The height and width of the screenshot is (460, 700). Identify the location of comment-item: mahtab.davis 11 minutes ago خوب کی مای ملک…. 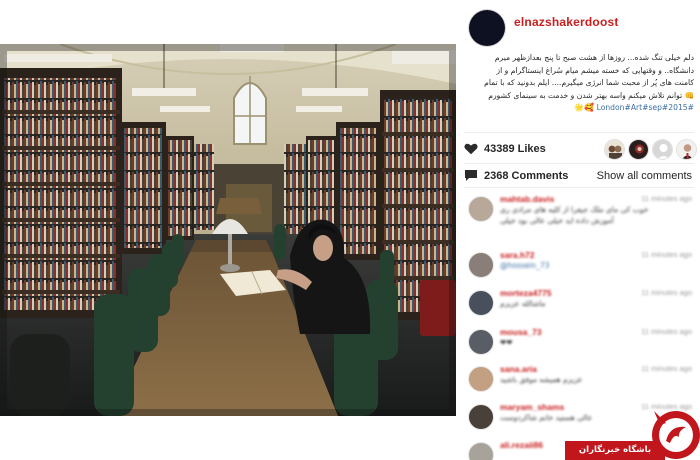
(580, 212).